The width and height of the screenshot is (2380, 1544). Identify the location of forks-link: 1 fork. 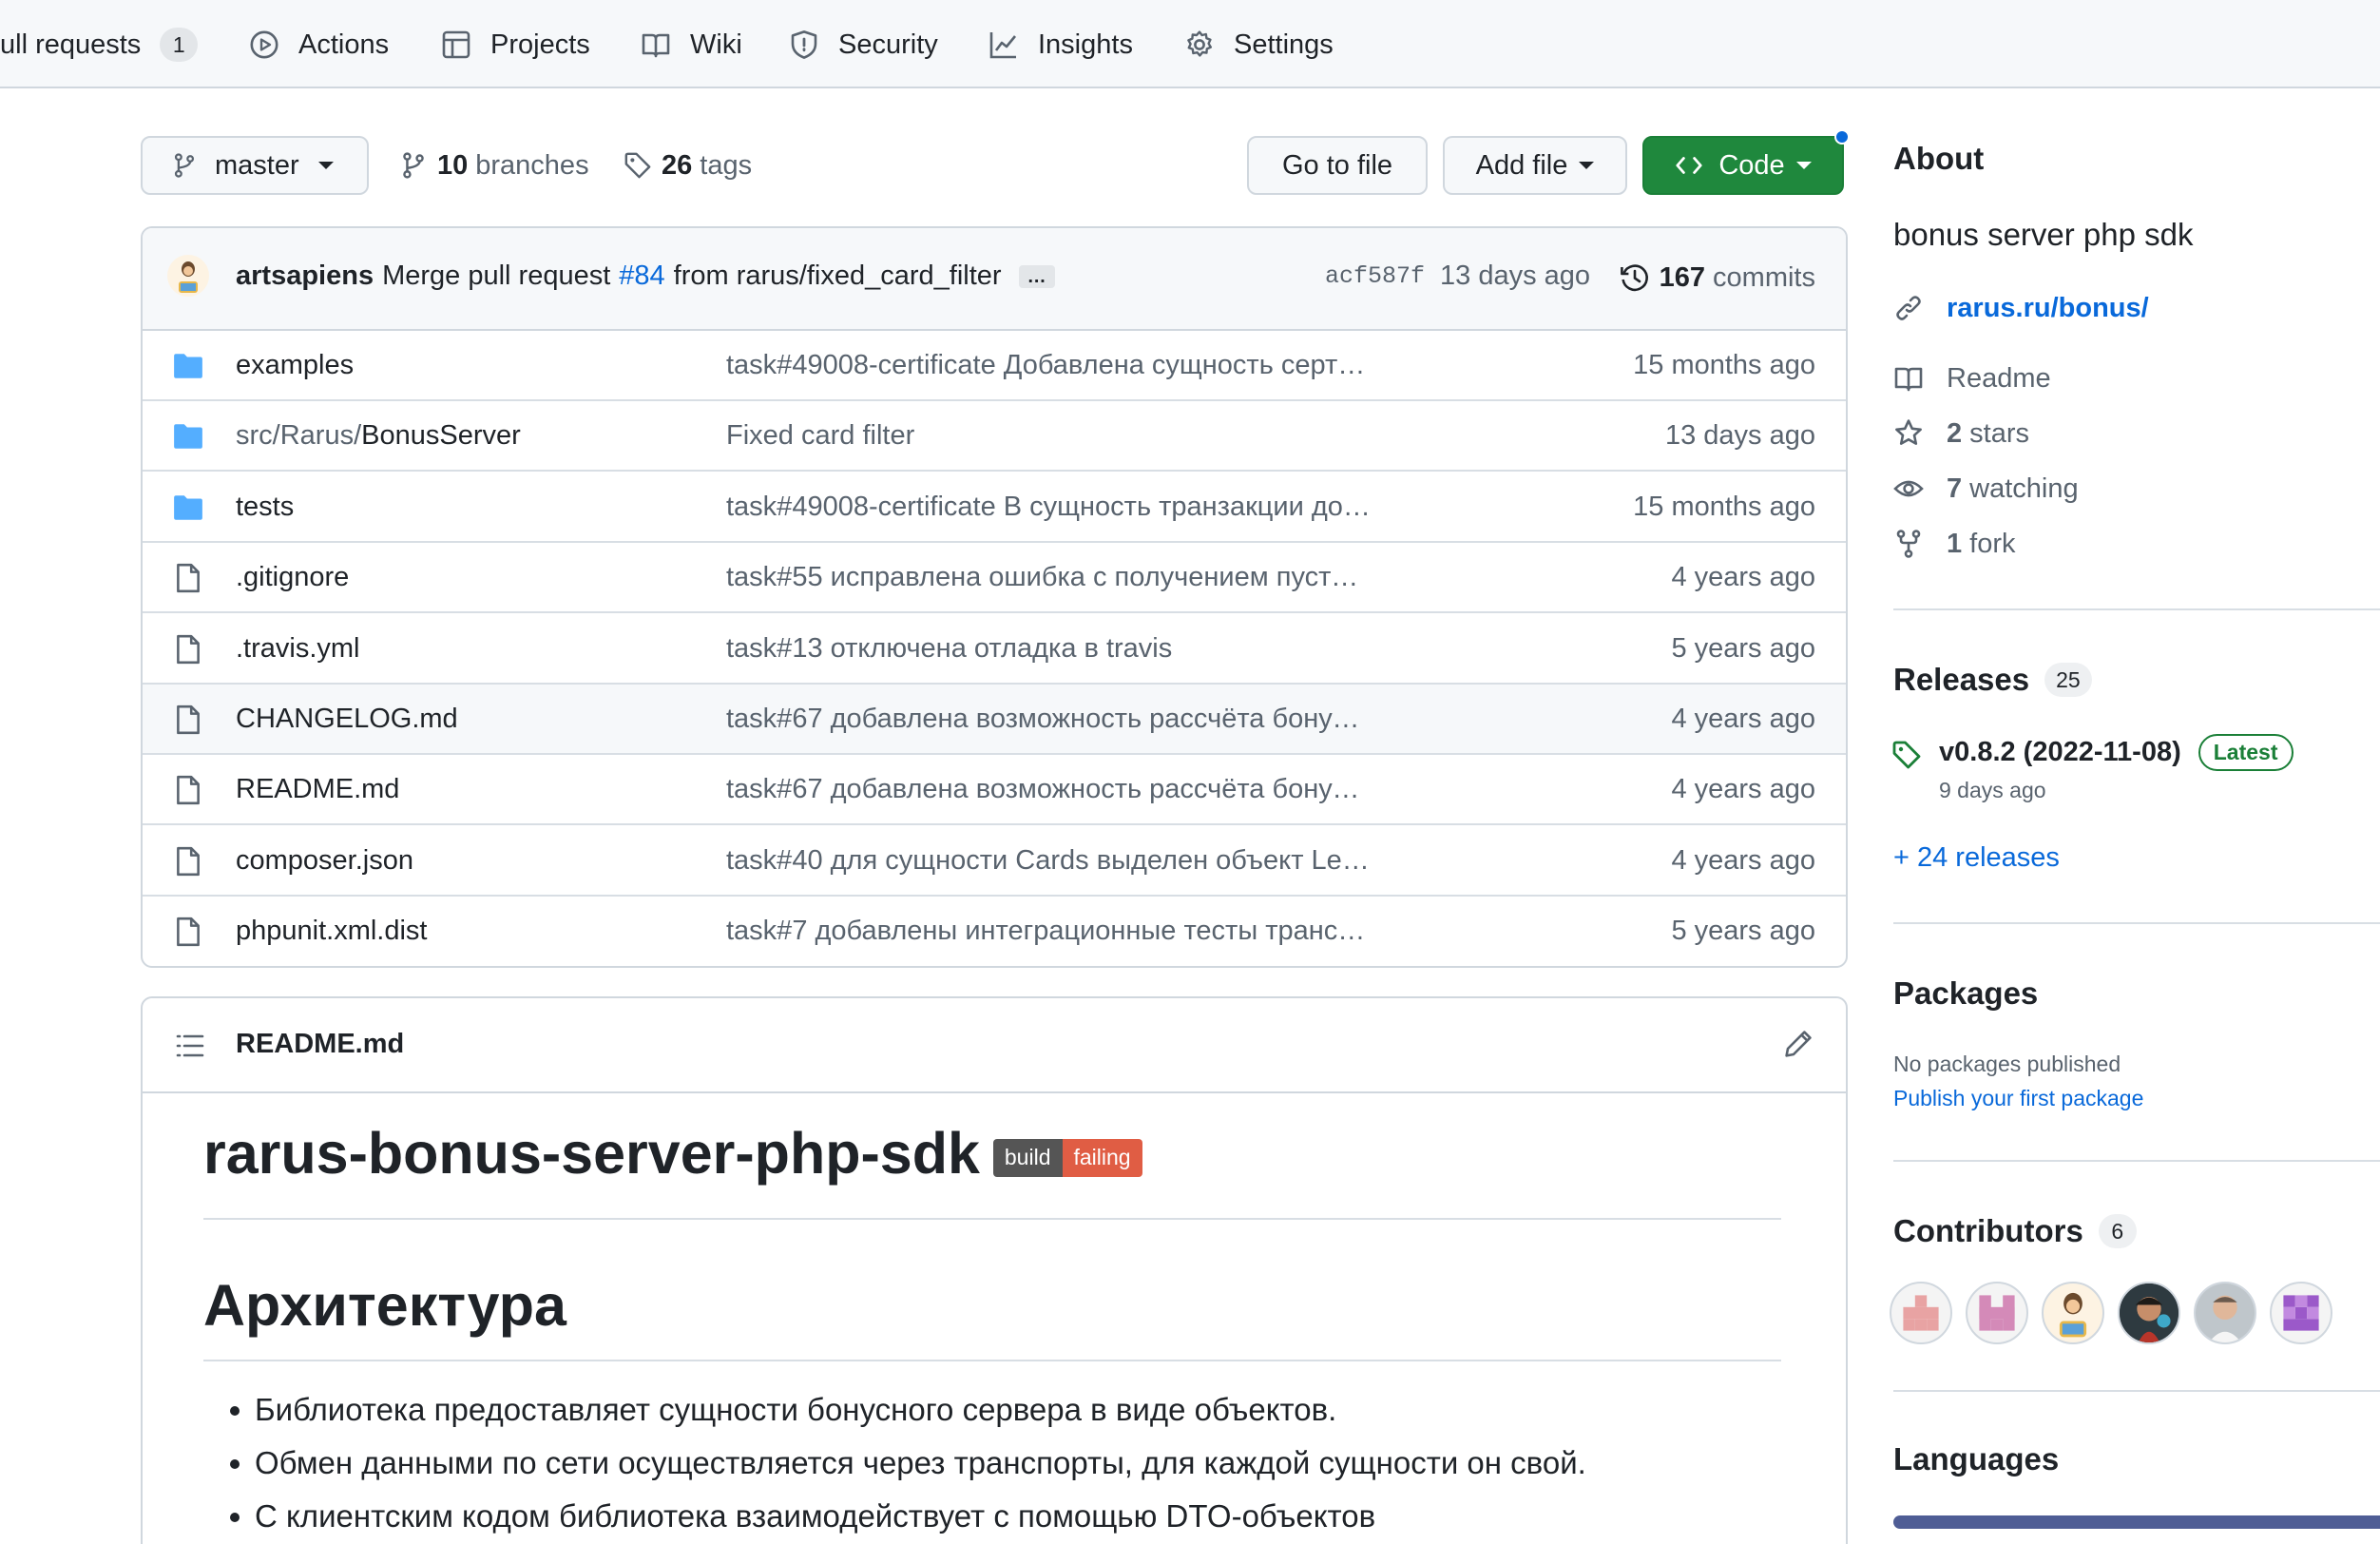
(1954, 544).